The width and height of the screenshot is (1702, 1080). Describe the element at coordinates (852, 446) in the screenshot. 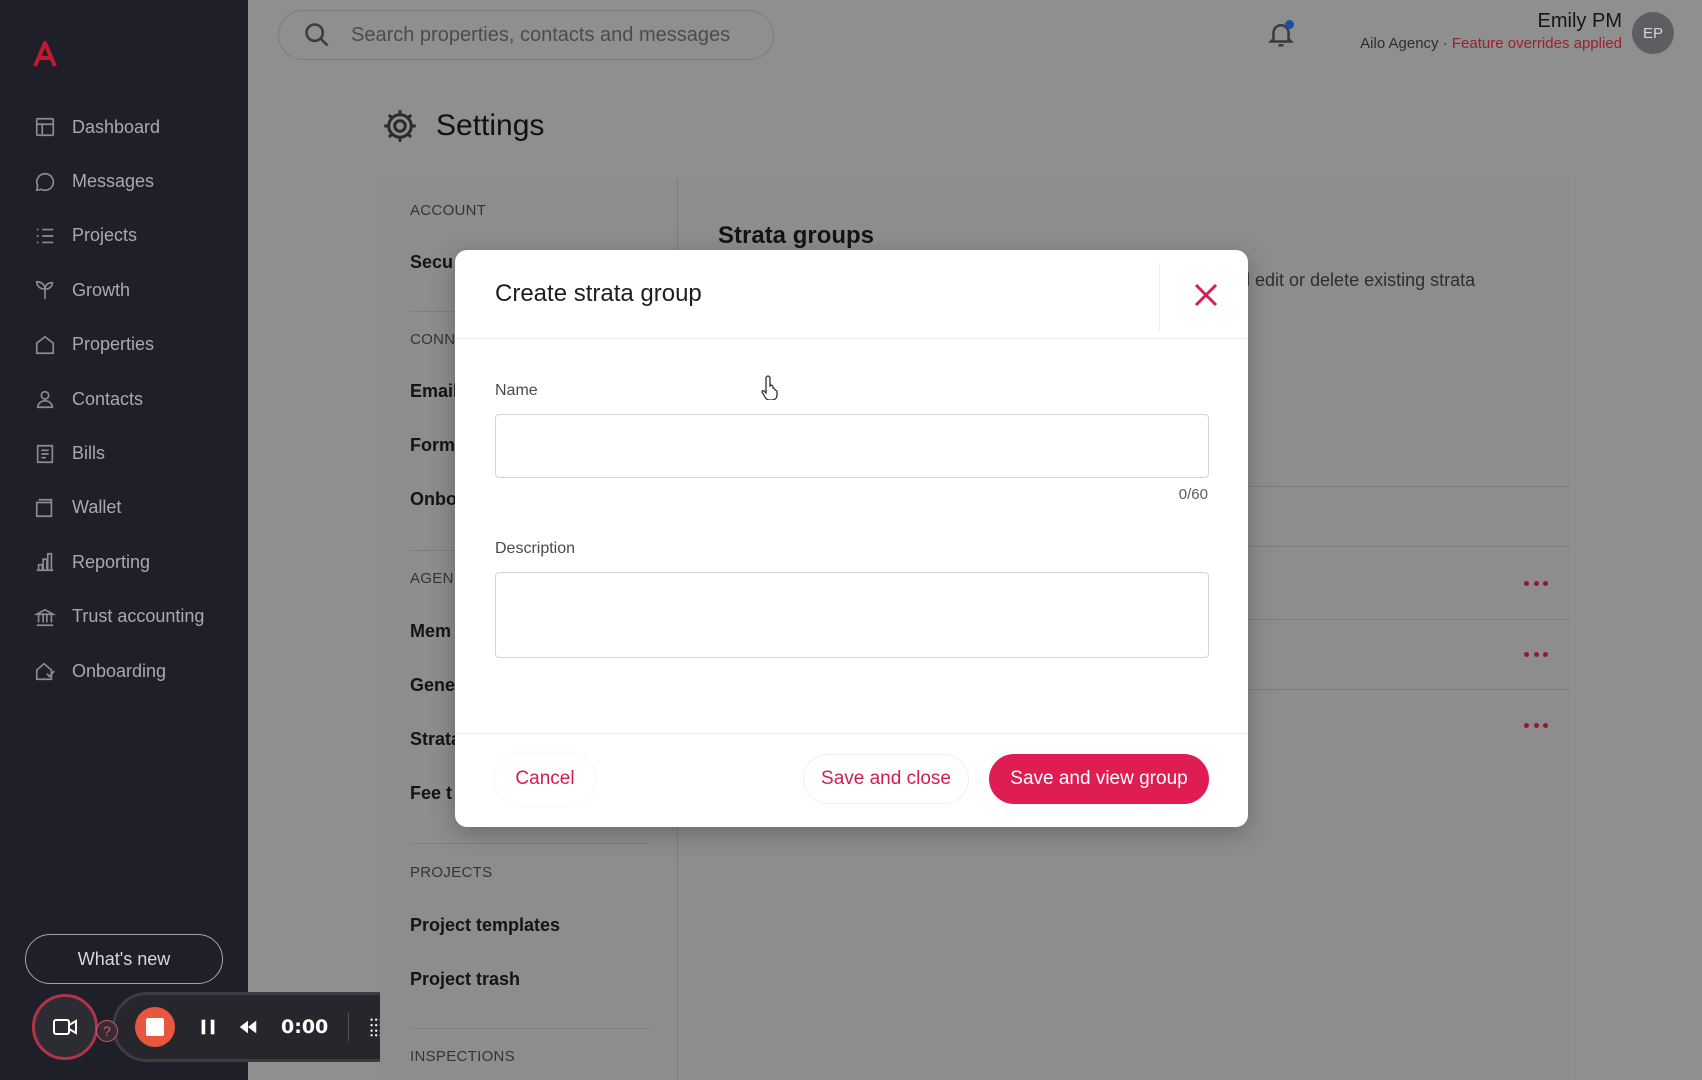

I see `name-field` at that location.